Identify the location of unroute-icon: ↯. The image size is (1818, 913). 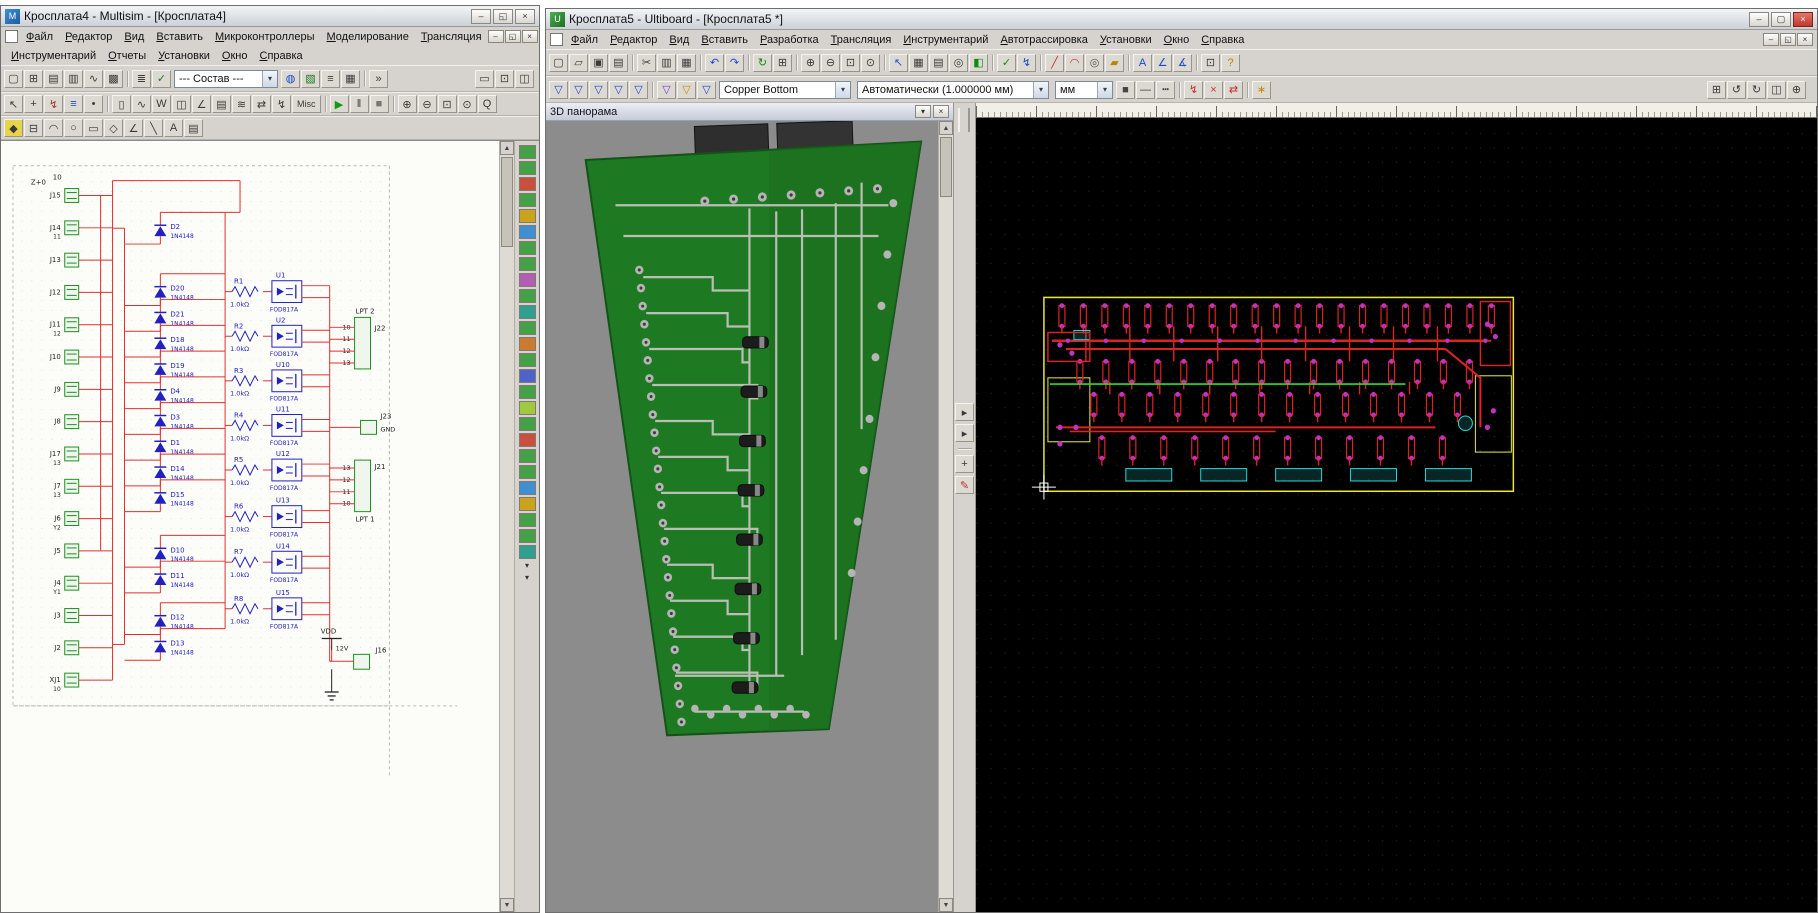
(1193, 89).